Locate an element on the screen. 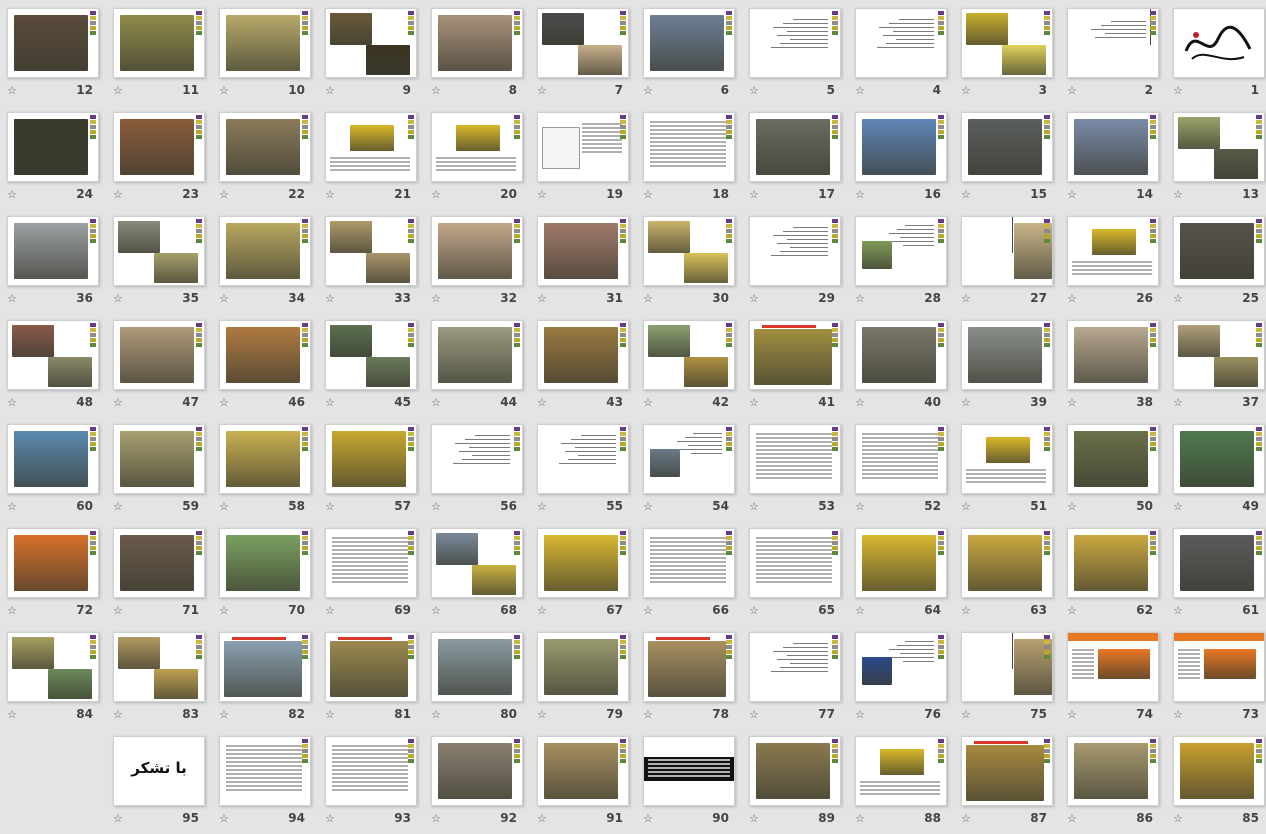 This screenshot has height=834, width=1266. slide-thumbnail-65: ☆ 65 is located at coordinates (795, 572).